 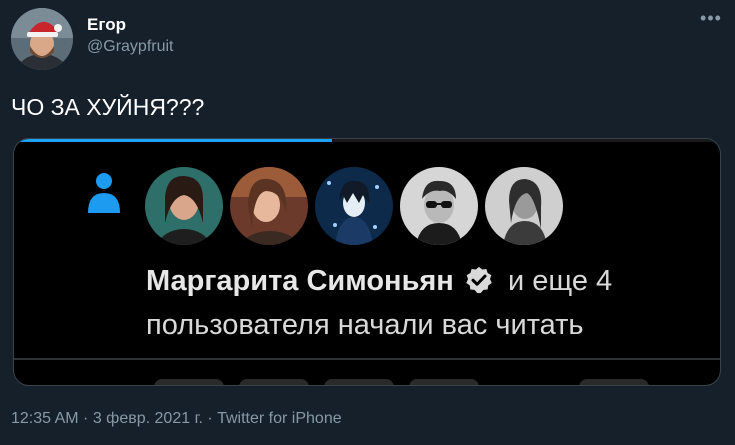 I want to click on follower-name: Маргарита Симоньян, so click(x=300, y=281).